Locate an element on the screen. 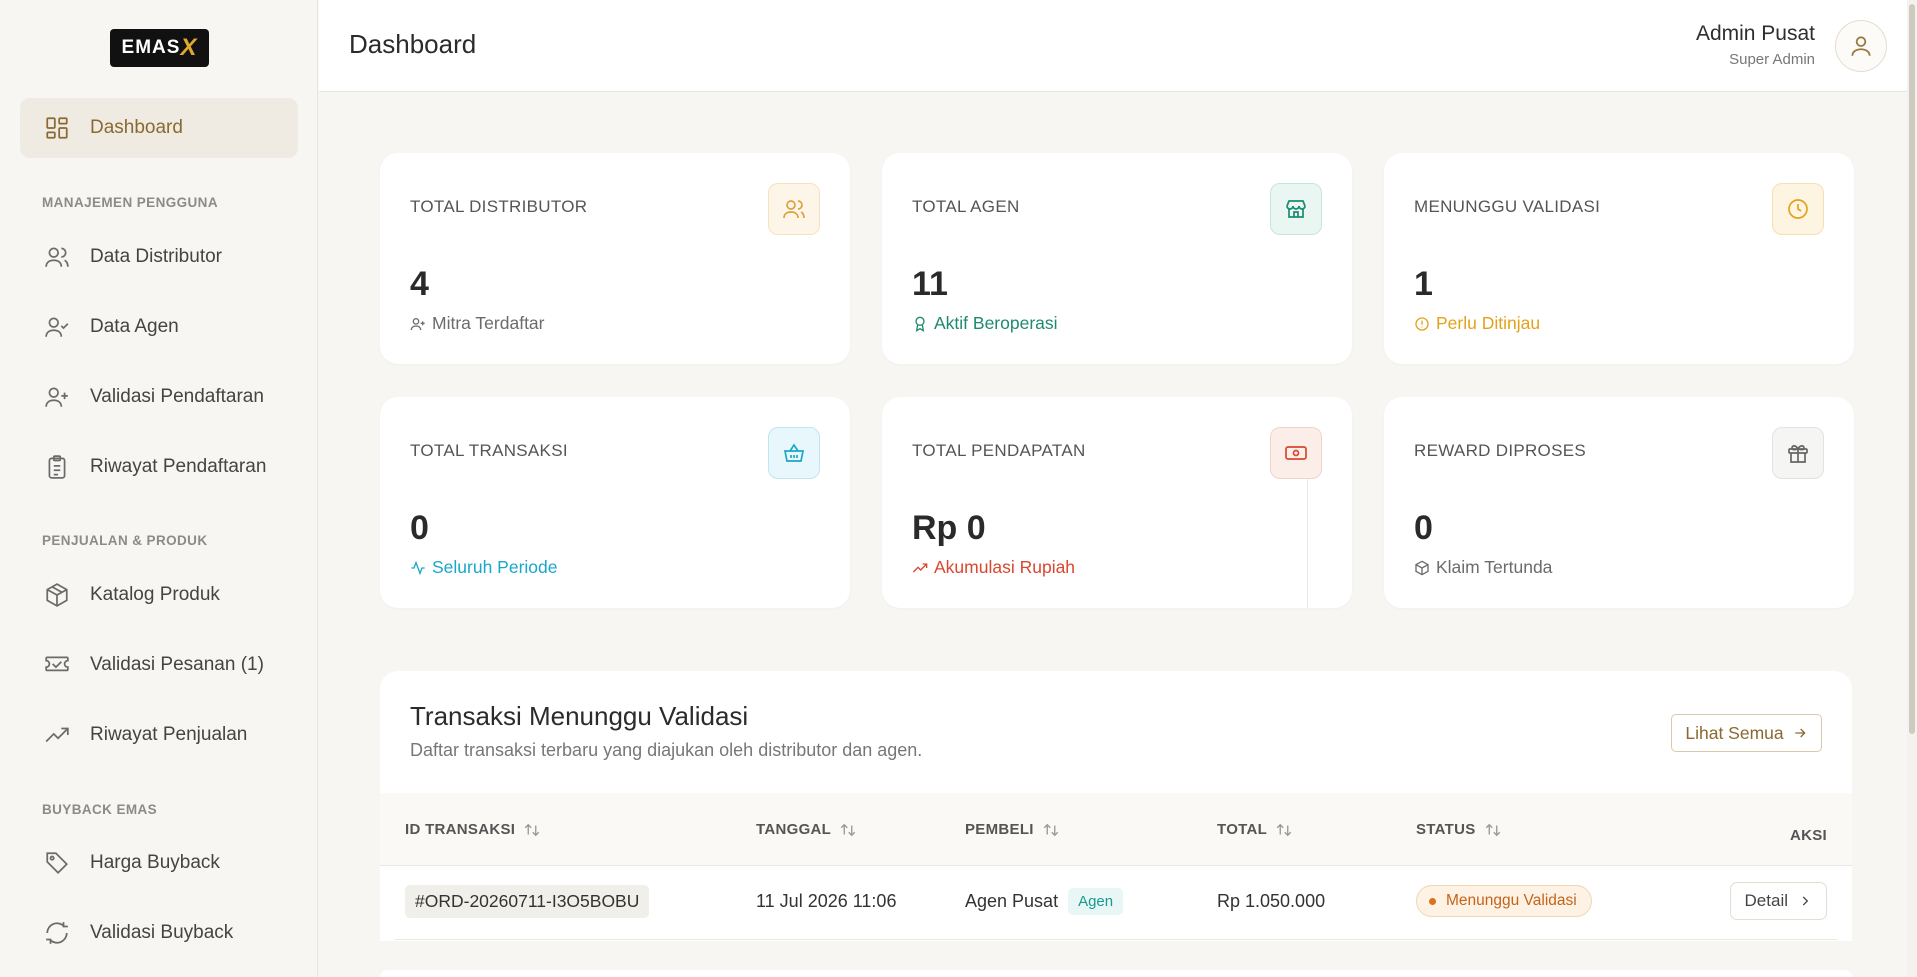 This screenshot has width=1917, height=977. column-header-label: ID TRANSAKSI is located at coordinates (460, 829).